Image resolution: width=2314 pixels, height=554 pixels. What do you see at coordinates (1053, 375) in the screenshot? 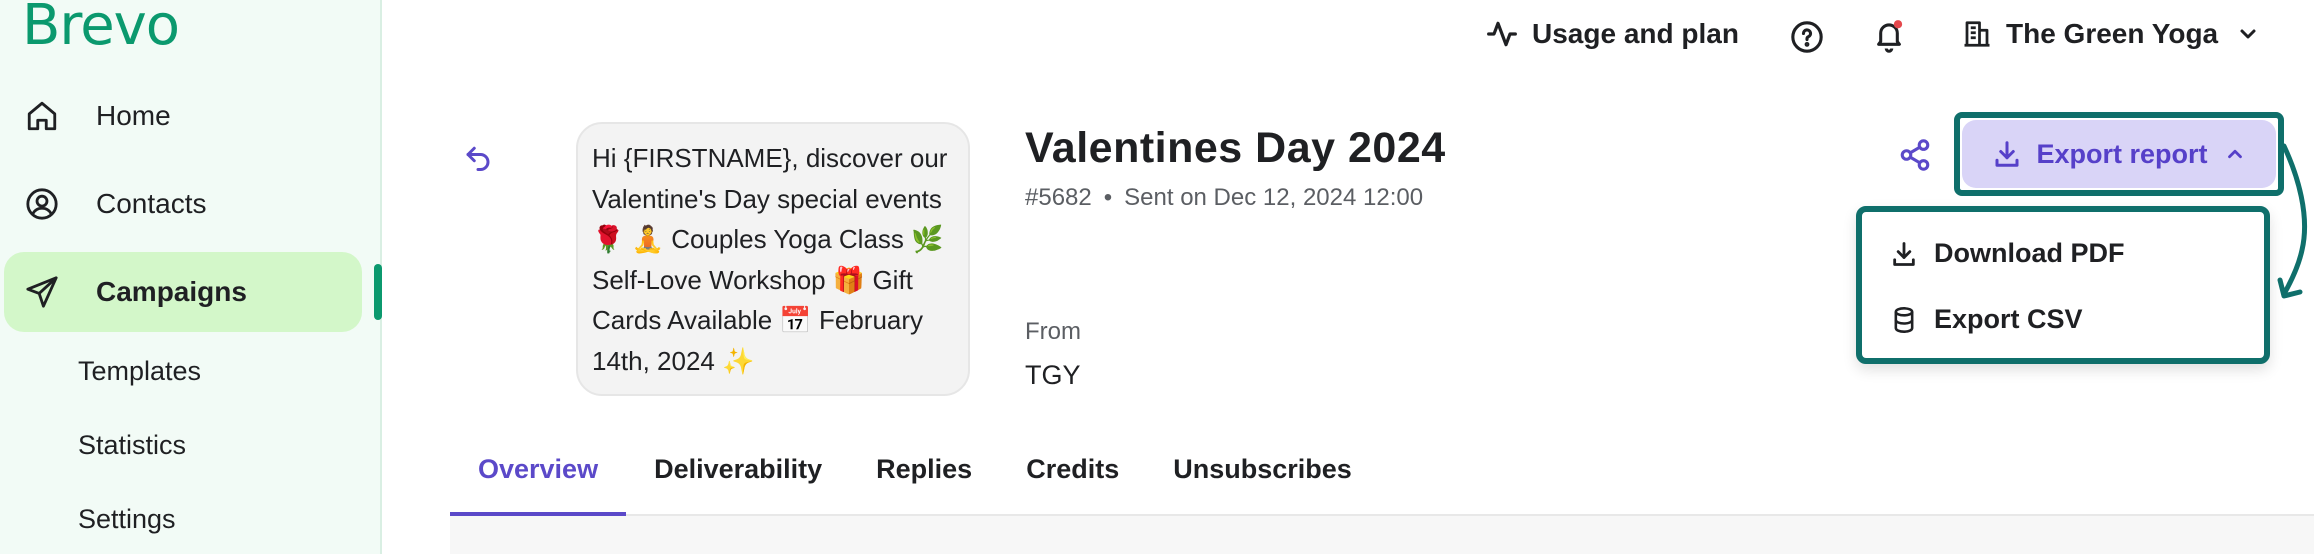
I see `from-value: TGY` at bounding box center [1053, 375].